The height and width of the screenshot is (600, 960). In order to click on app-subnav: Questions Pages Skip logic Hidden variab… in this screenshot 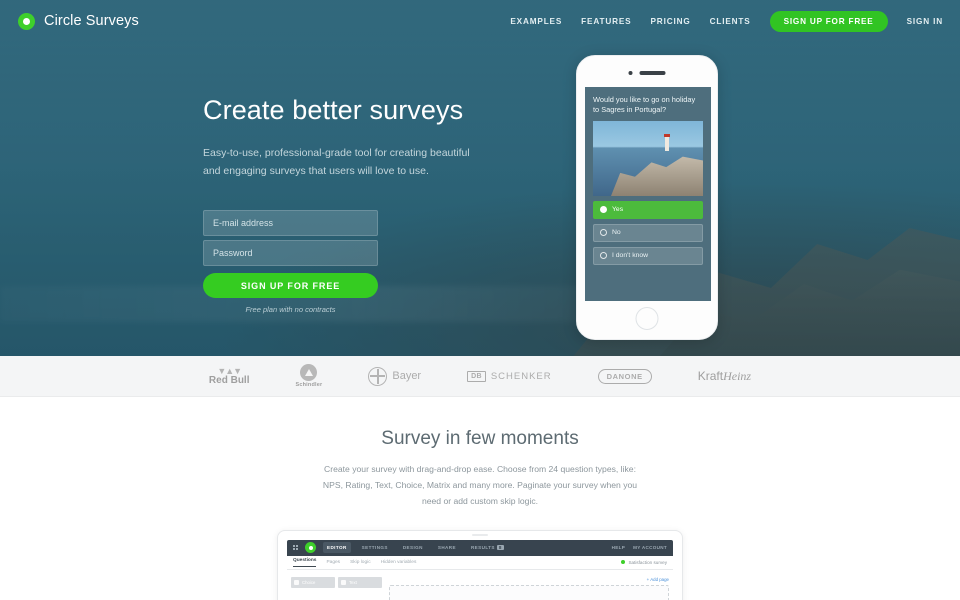, I will do `click(480, 562)`.